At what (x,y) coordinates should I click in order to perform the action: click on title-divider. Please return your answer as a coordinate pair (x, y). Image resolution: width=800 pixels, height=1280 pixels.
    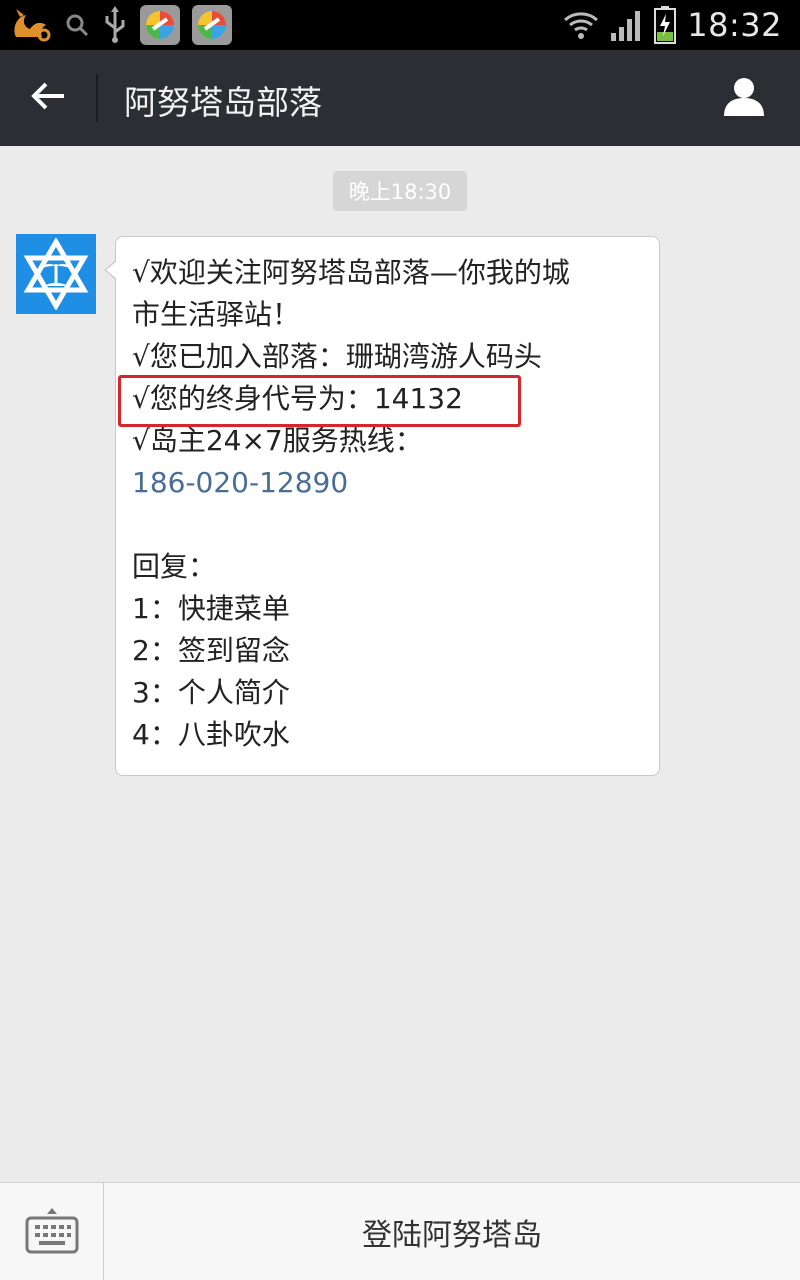
    Looking at the image, I should click on (97, 98).